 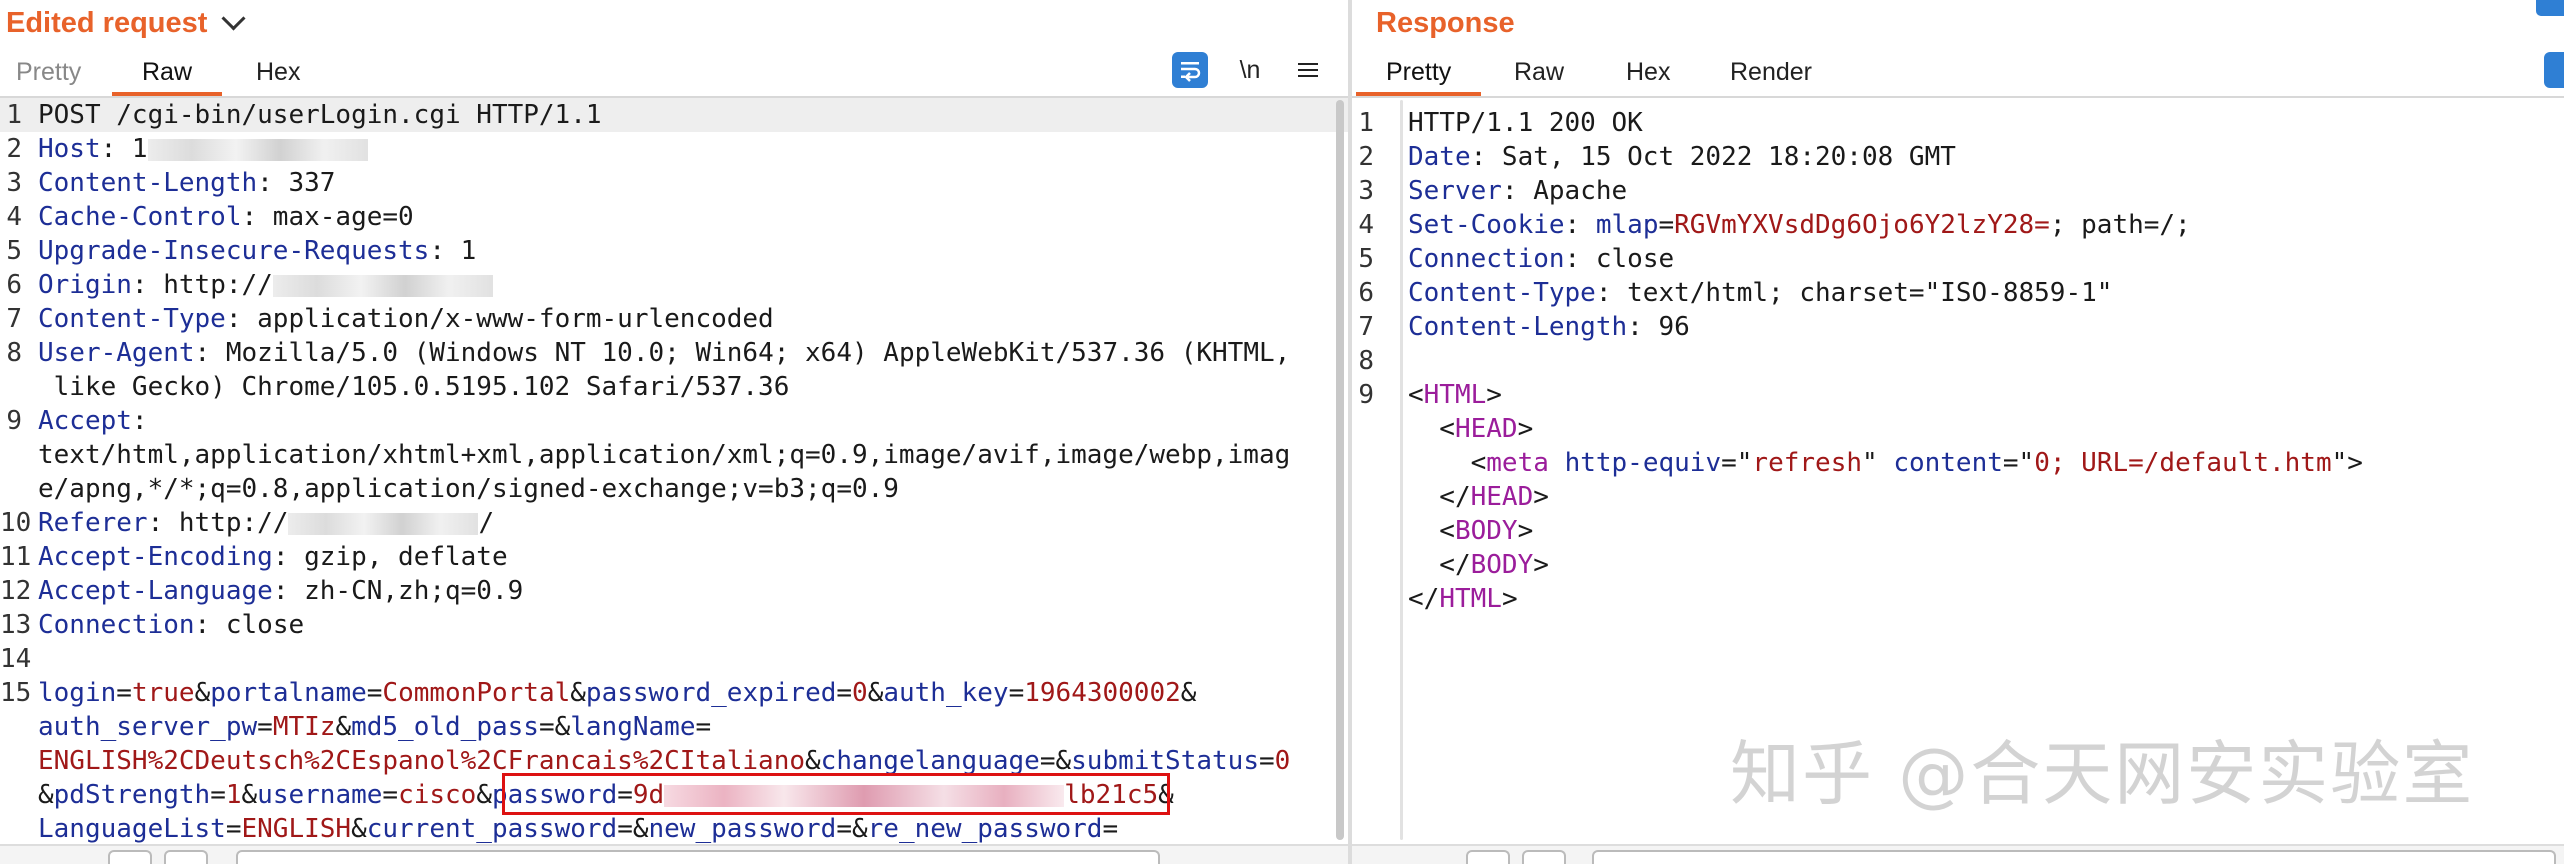 I want to click on code-text: </BODY>, so click(x=1478, y=565).